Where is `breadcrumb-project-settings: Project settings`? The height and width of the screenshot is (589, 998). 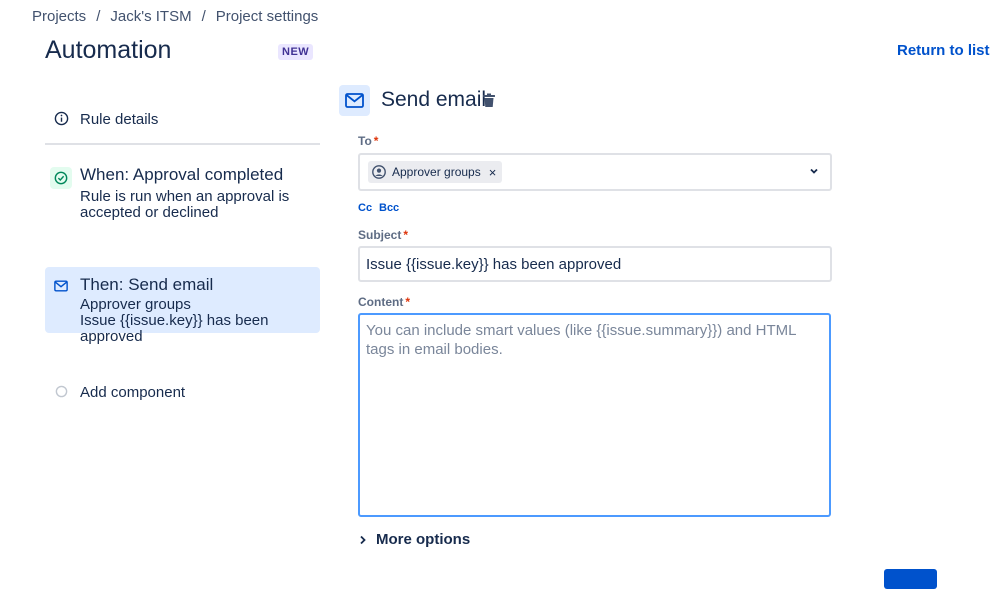
breadcrumb-project-settings: Project settings is located at coordinates (267, 16).